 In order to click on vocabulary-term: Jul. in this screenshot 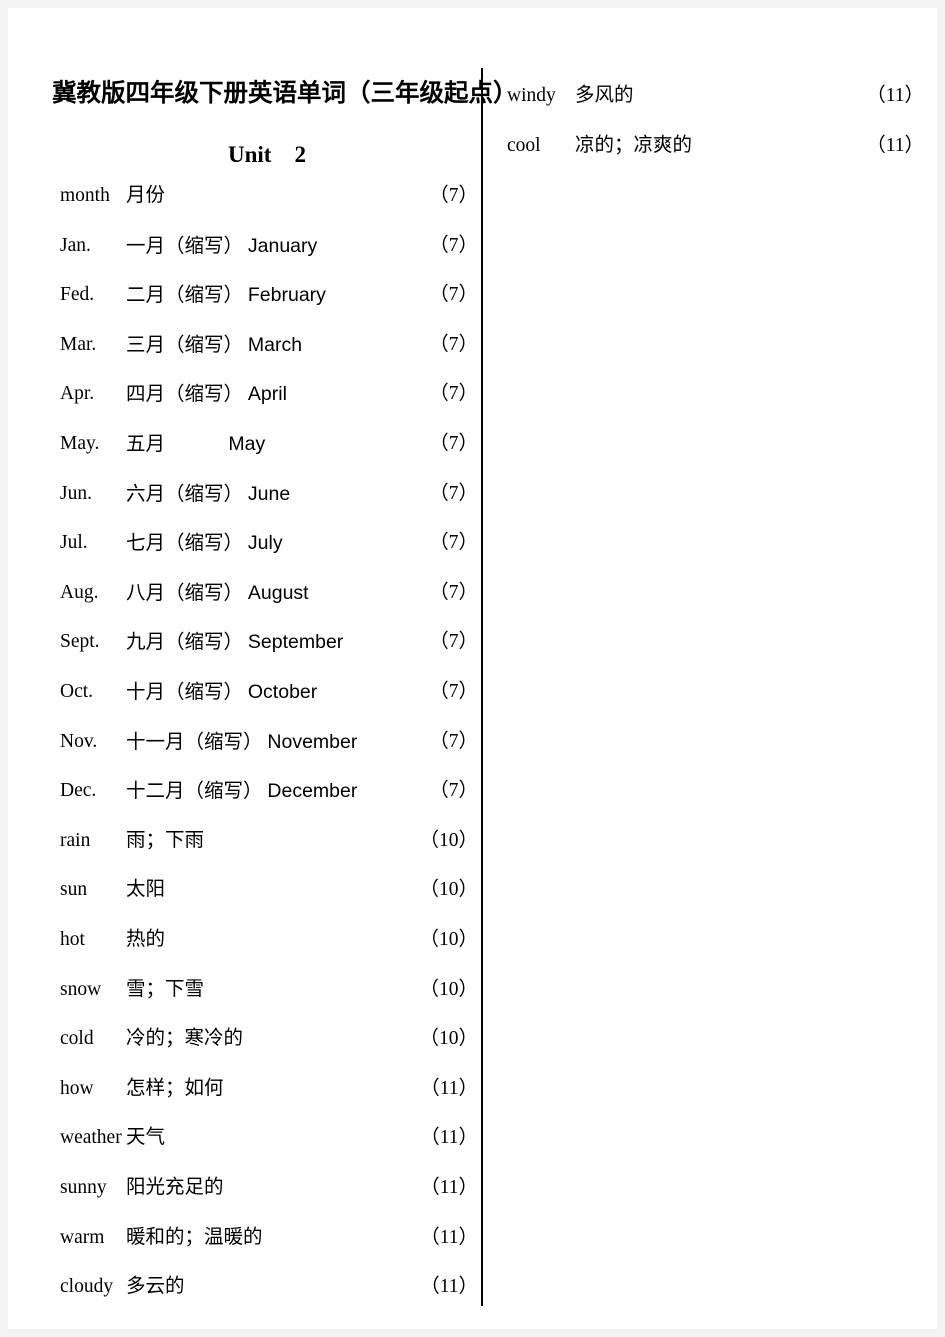, I will do `click(74, 543)`.